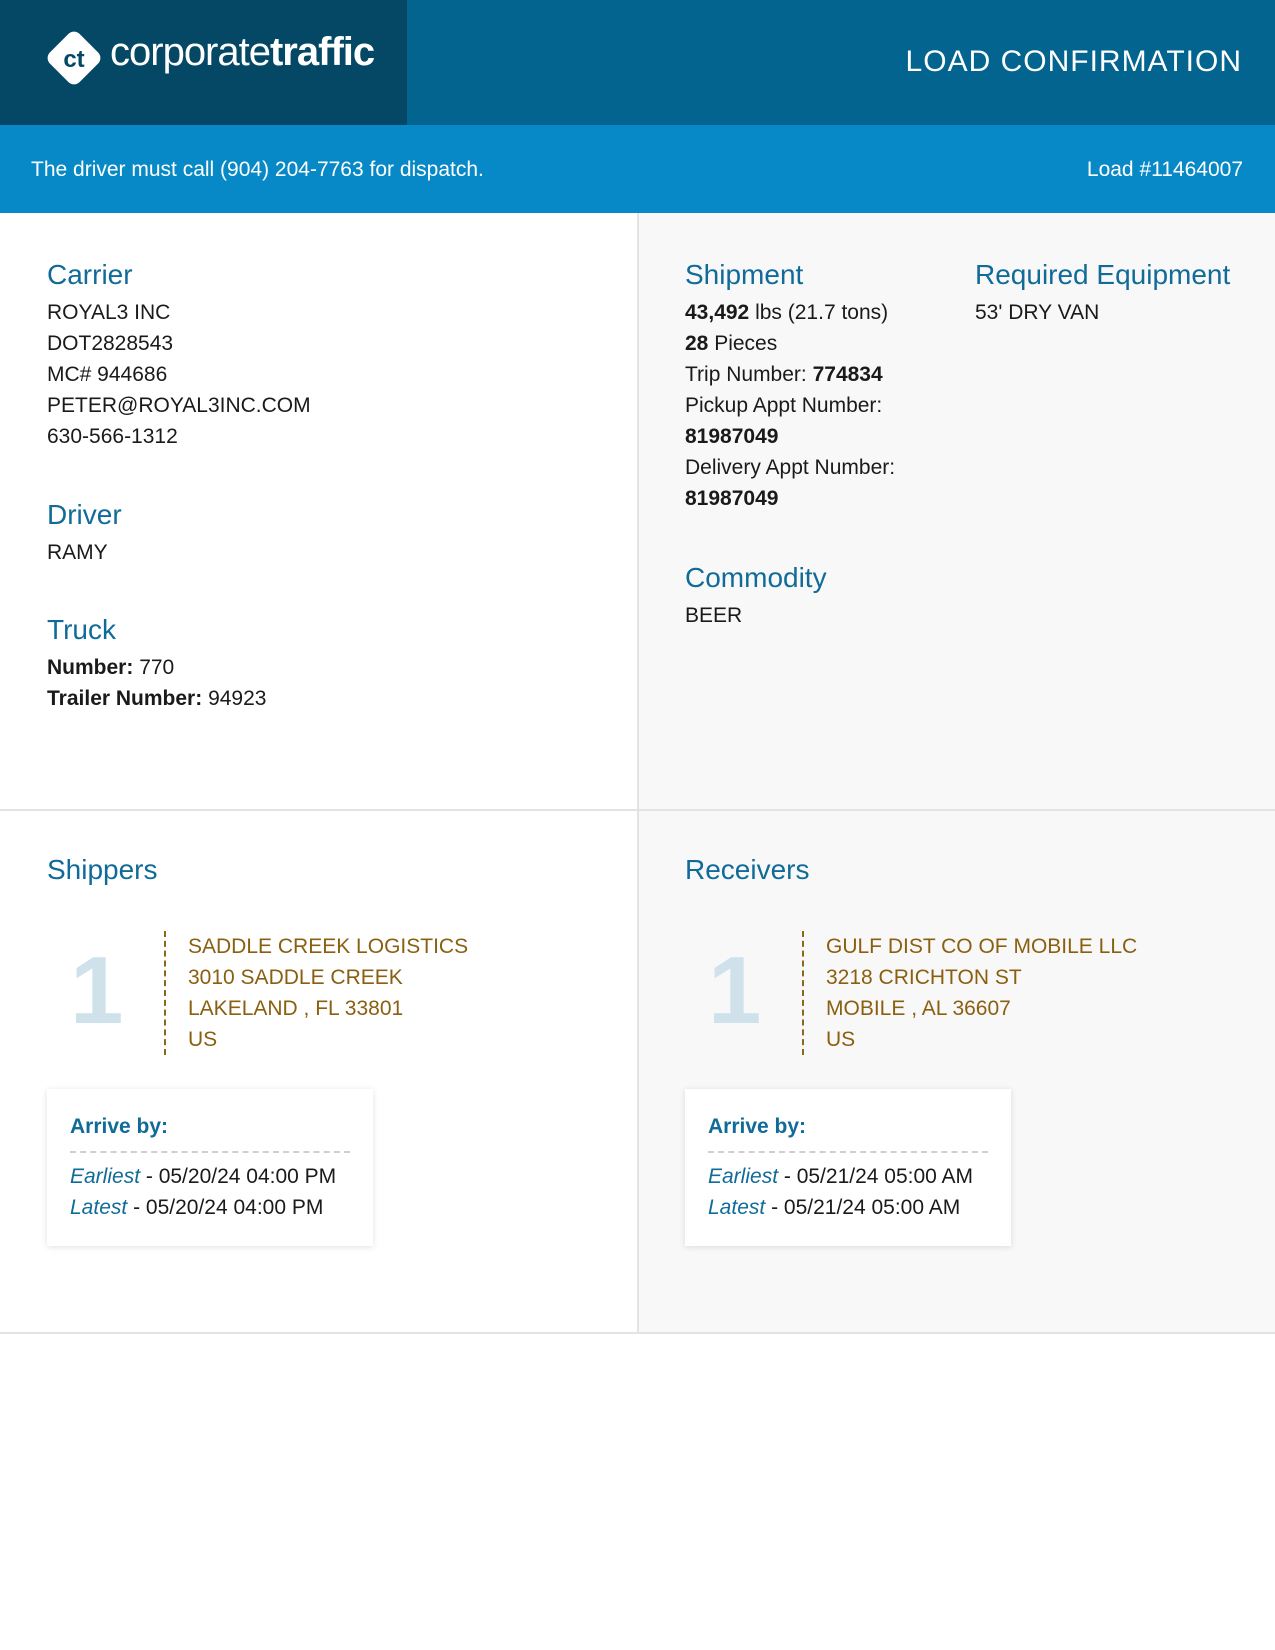 The height and width of the screenshot is (1650, 1275). What do you see at coordinates (735, 990) in the screenshot?
I see `receiver-stop-number: 1` at bounding box center [735, 990].